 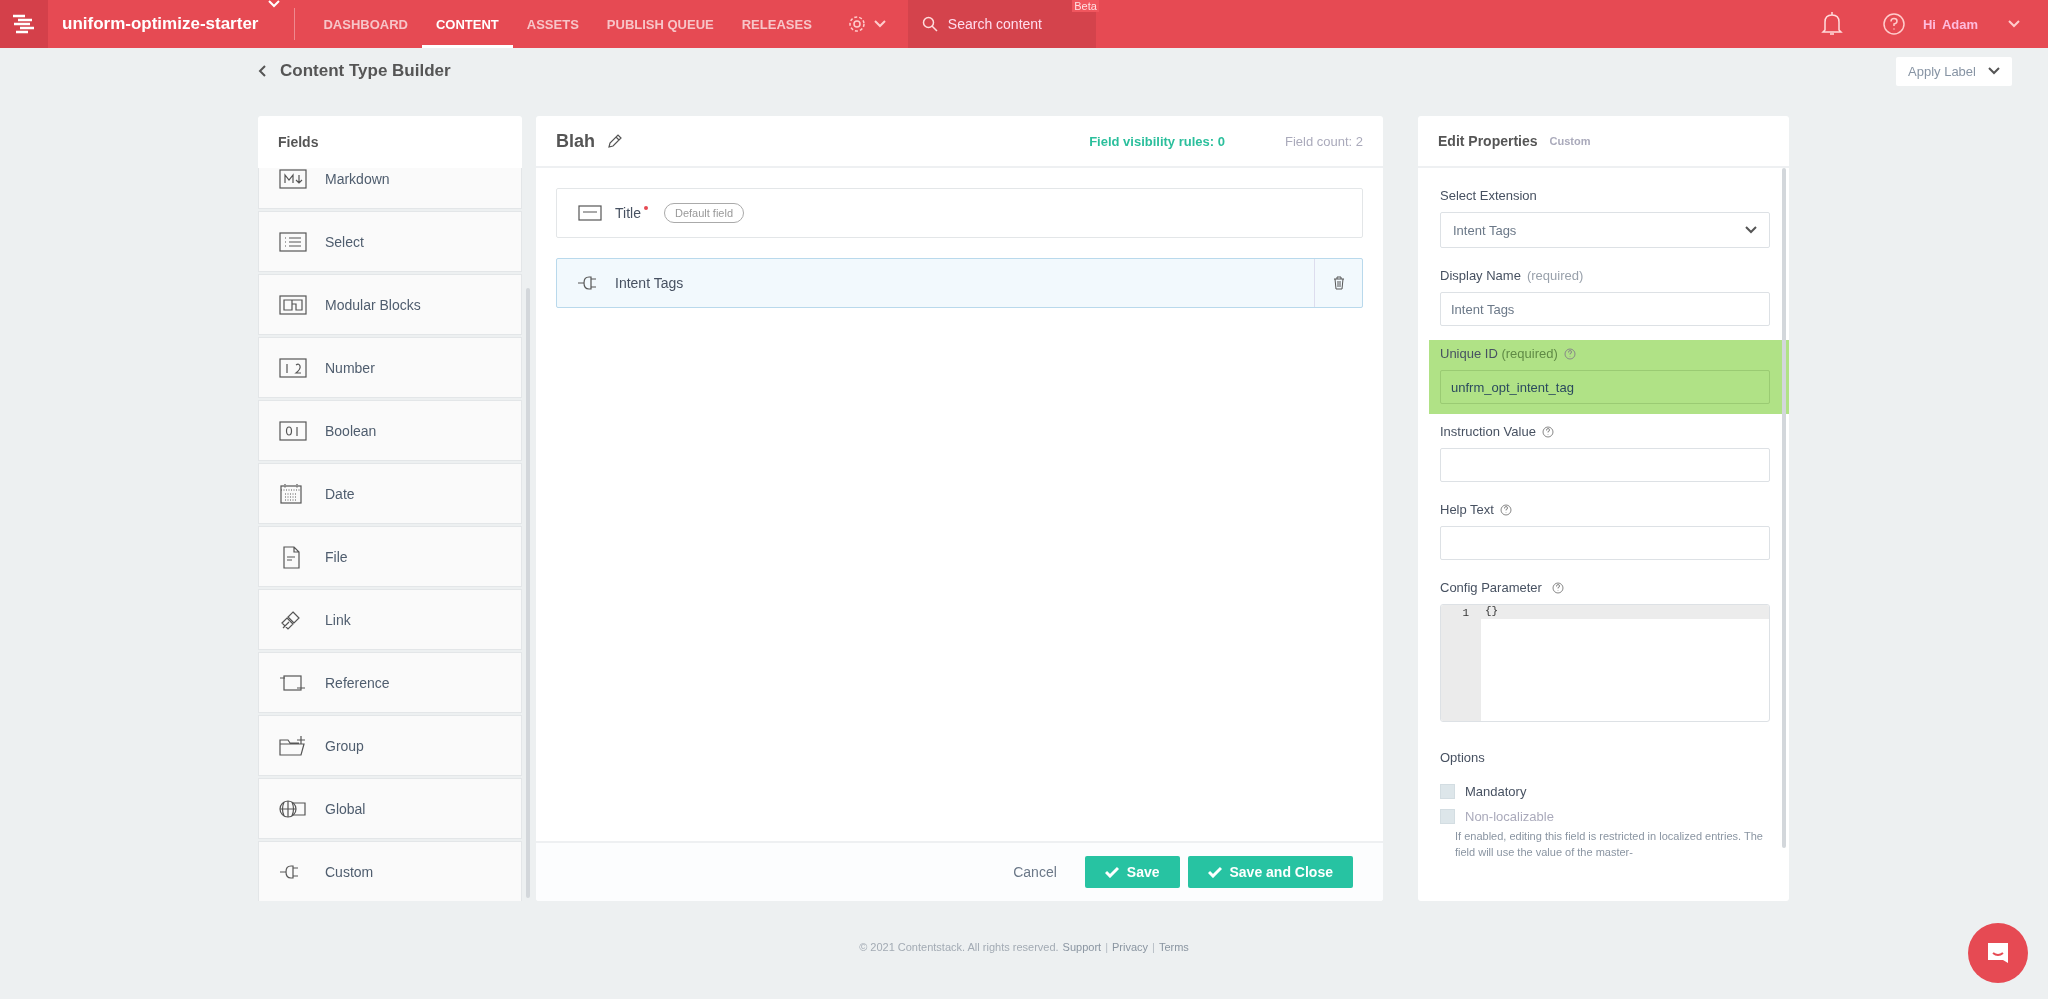 I want to click on field-type-item: Link, so click(x=390, y=619).